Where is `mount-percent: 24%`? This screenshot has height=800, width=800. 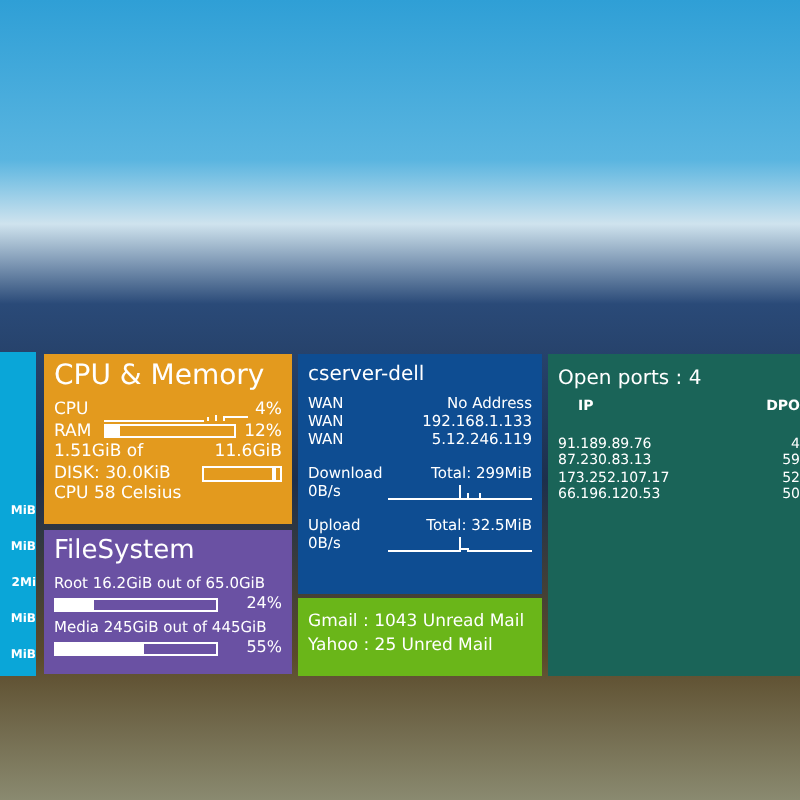 mount-percent: 24% is located at coordinates (264, 604).